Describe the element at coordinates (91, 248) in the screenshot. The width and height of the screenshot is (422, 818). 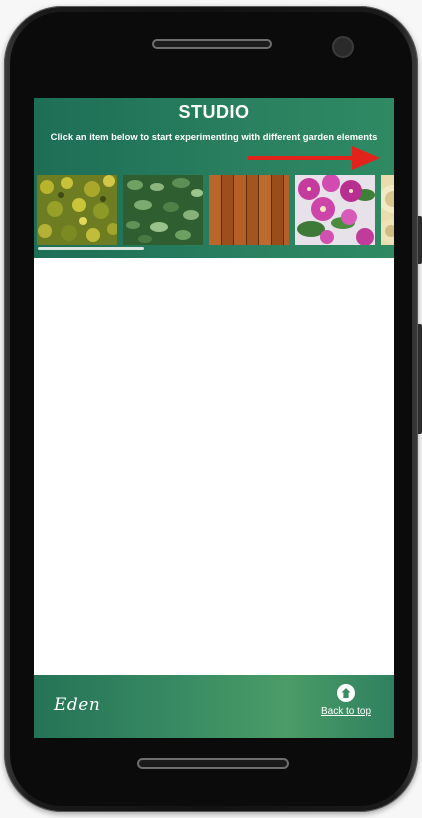
I see `carousel-scrollbar-thumb` at that location.